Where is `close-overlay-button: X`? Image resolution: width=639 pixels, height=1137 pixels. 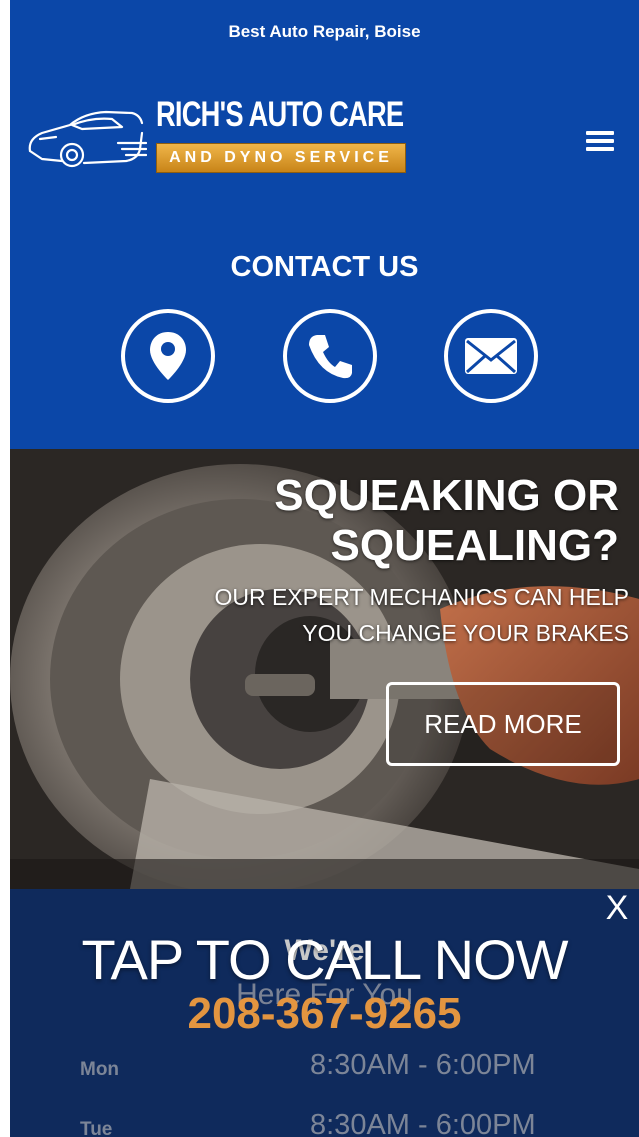 close-overlay-button: X is located at coordinates (617, 908).